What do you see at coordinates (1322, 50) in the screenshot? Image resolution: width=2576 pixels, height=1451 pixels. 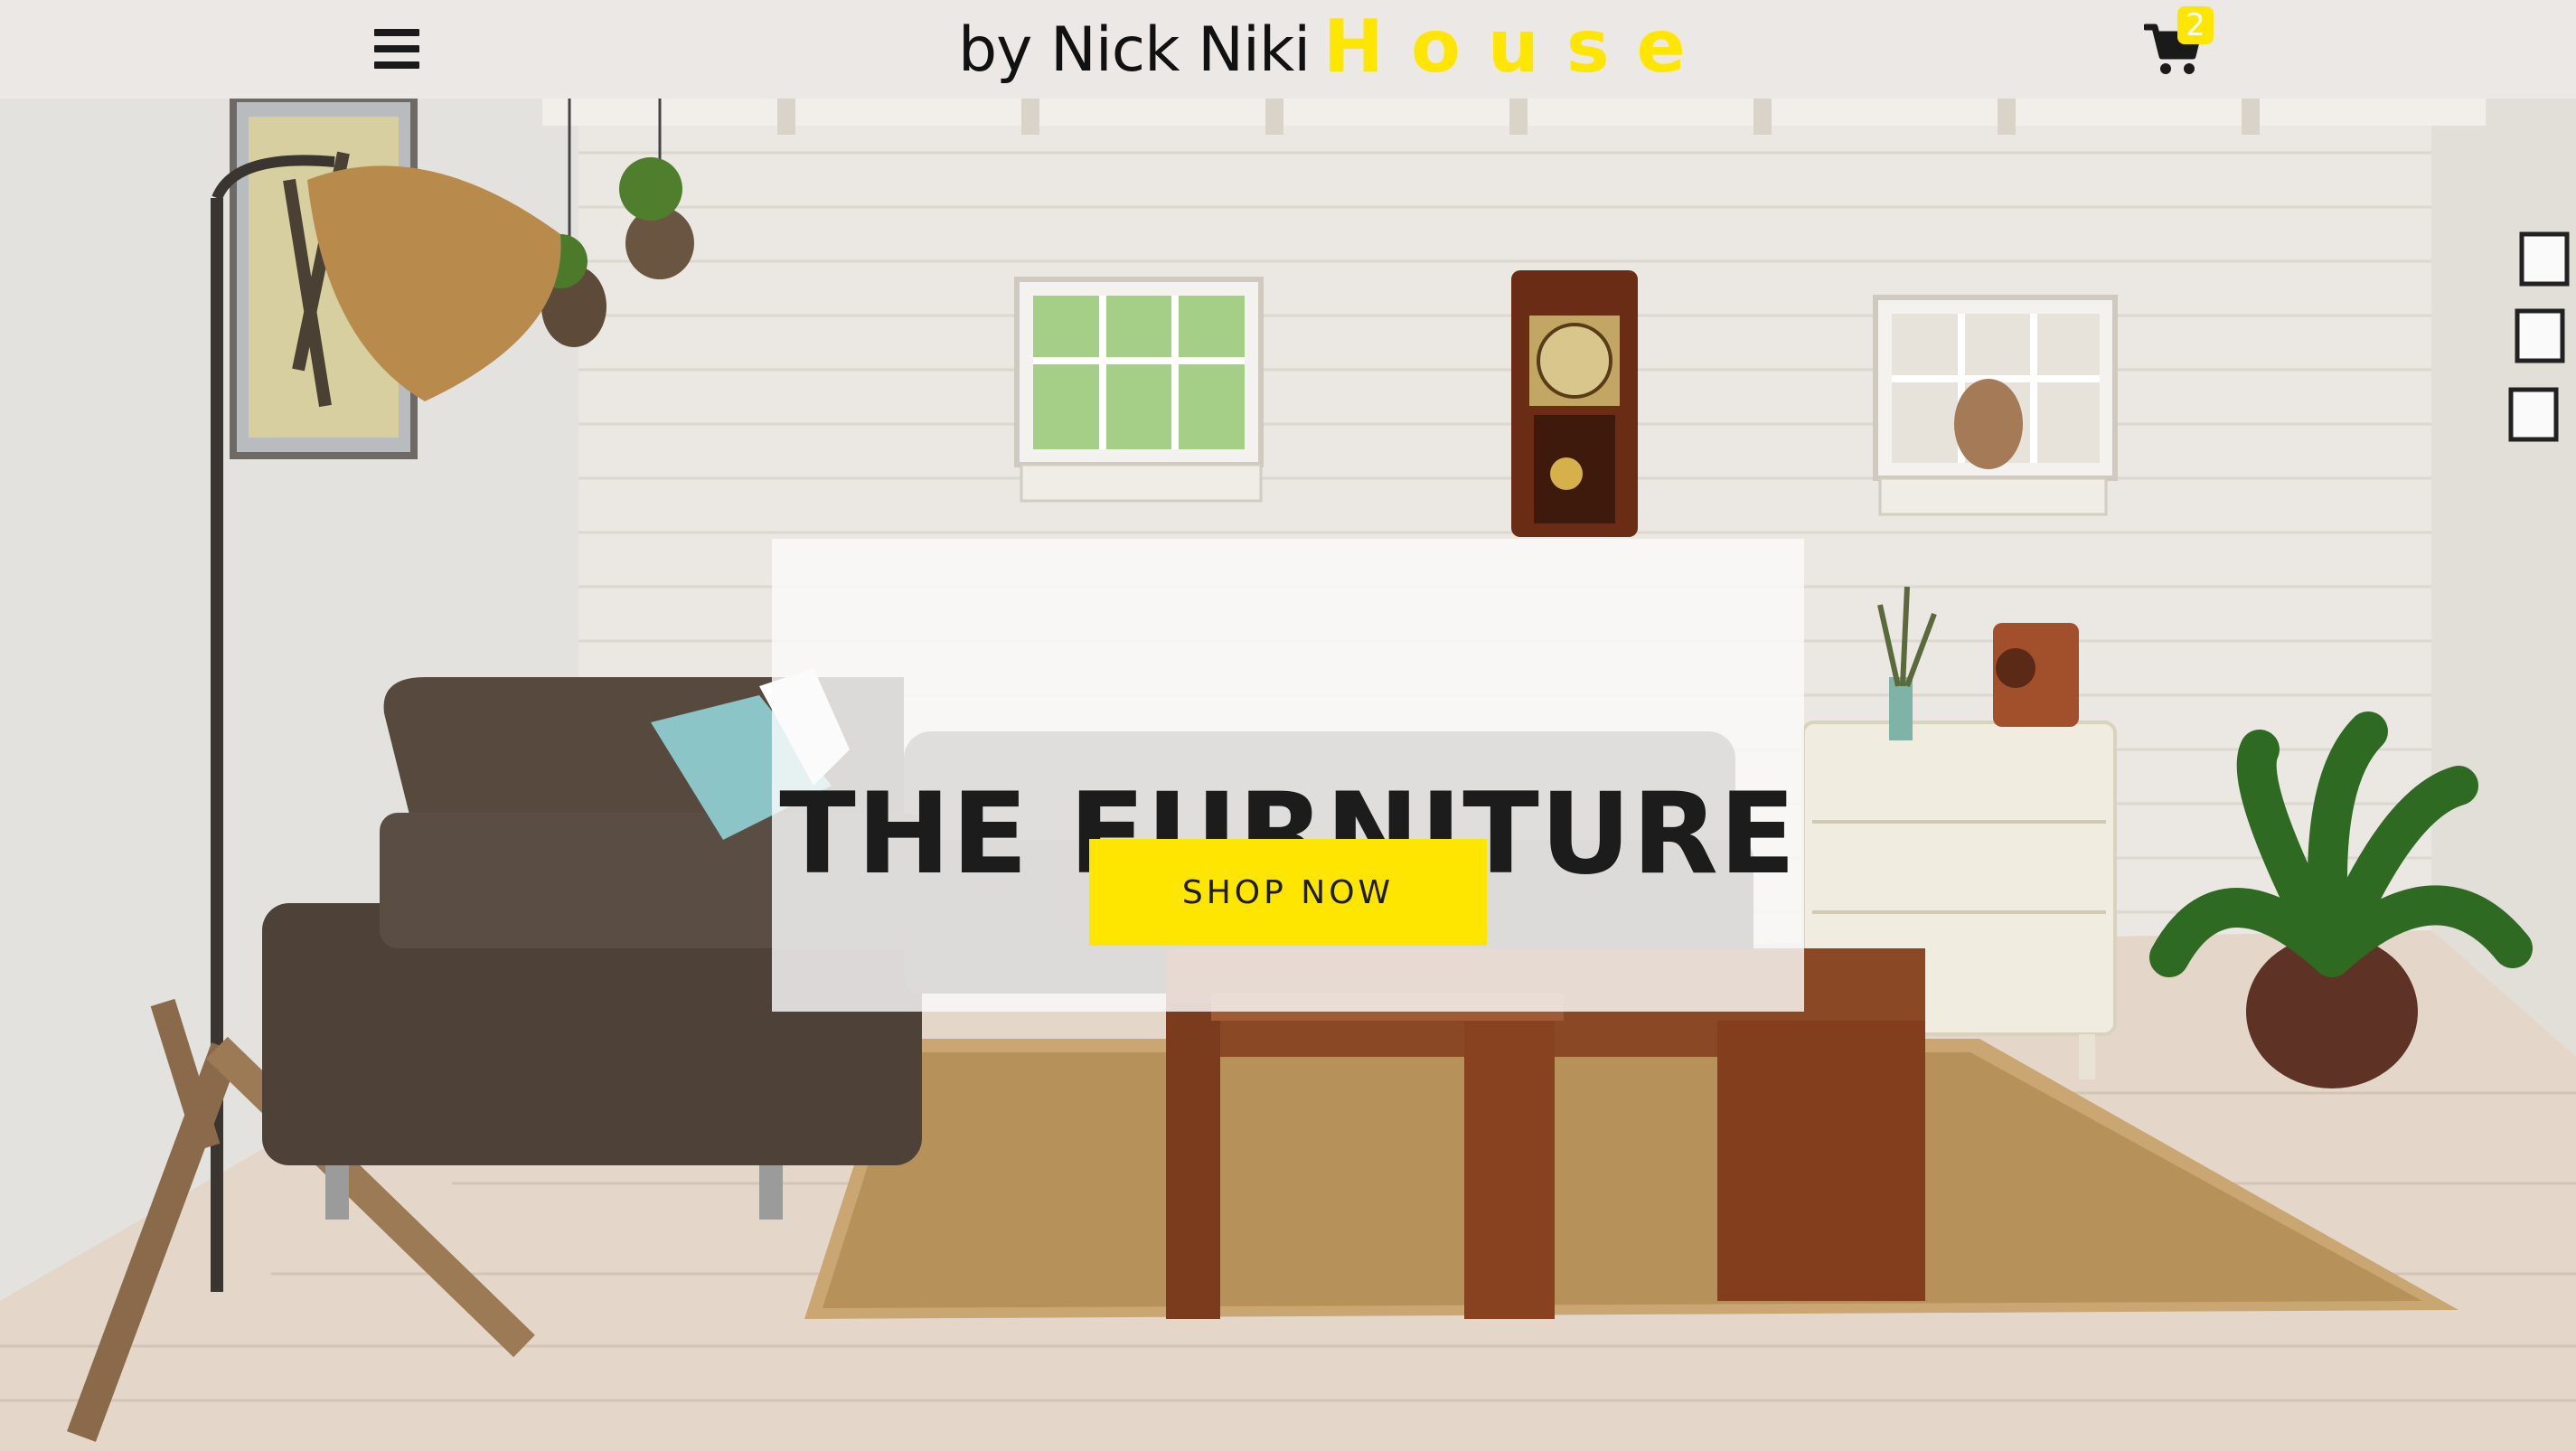 I see `brand-logo: by Nick Niki House` at bounding box center [1322, 50].